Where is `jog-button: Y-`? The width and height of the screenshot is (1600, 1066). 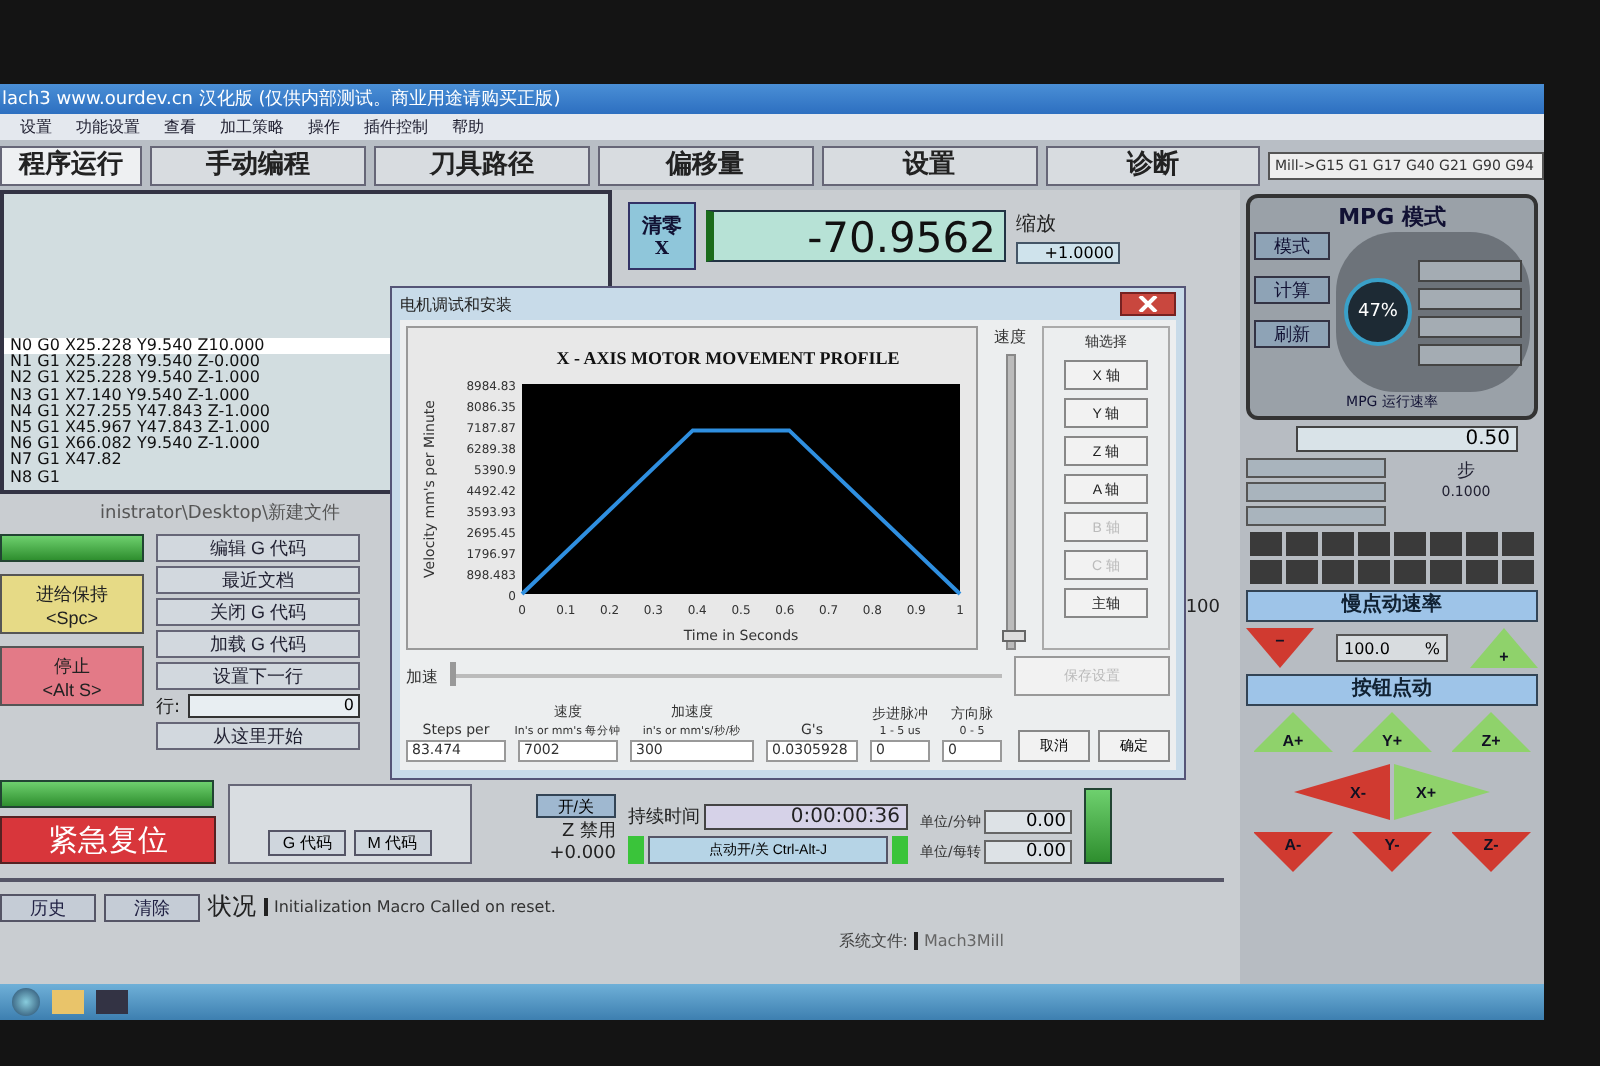 jog-button: Y- is located at coordinates (1392, 852).